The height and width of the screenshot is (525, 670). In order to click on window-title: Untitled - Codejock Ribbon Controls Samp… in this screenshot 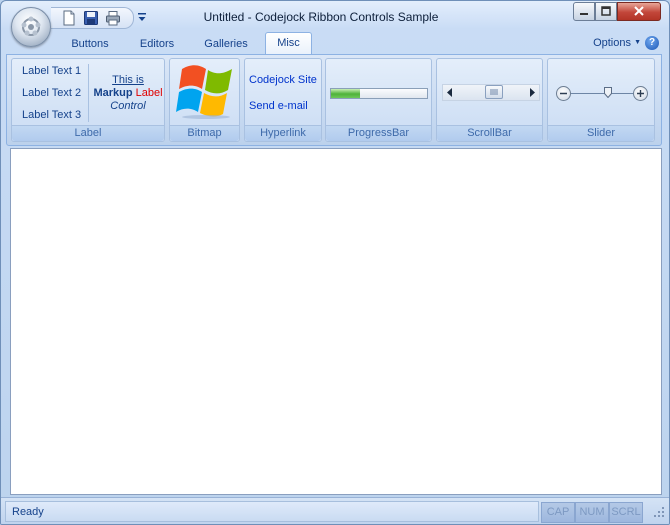, I will do `click(321, 17)`.